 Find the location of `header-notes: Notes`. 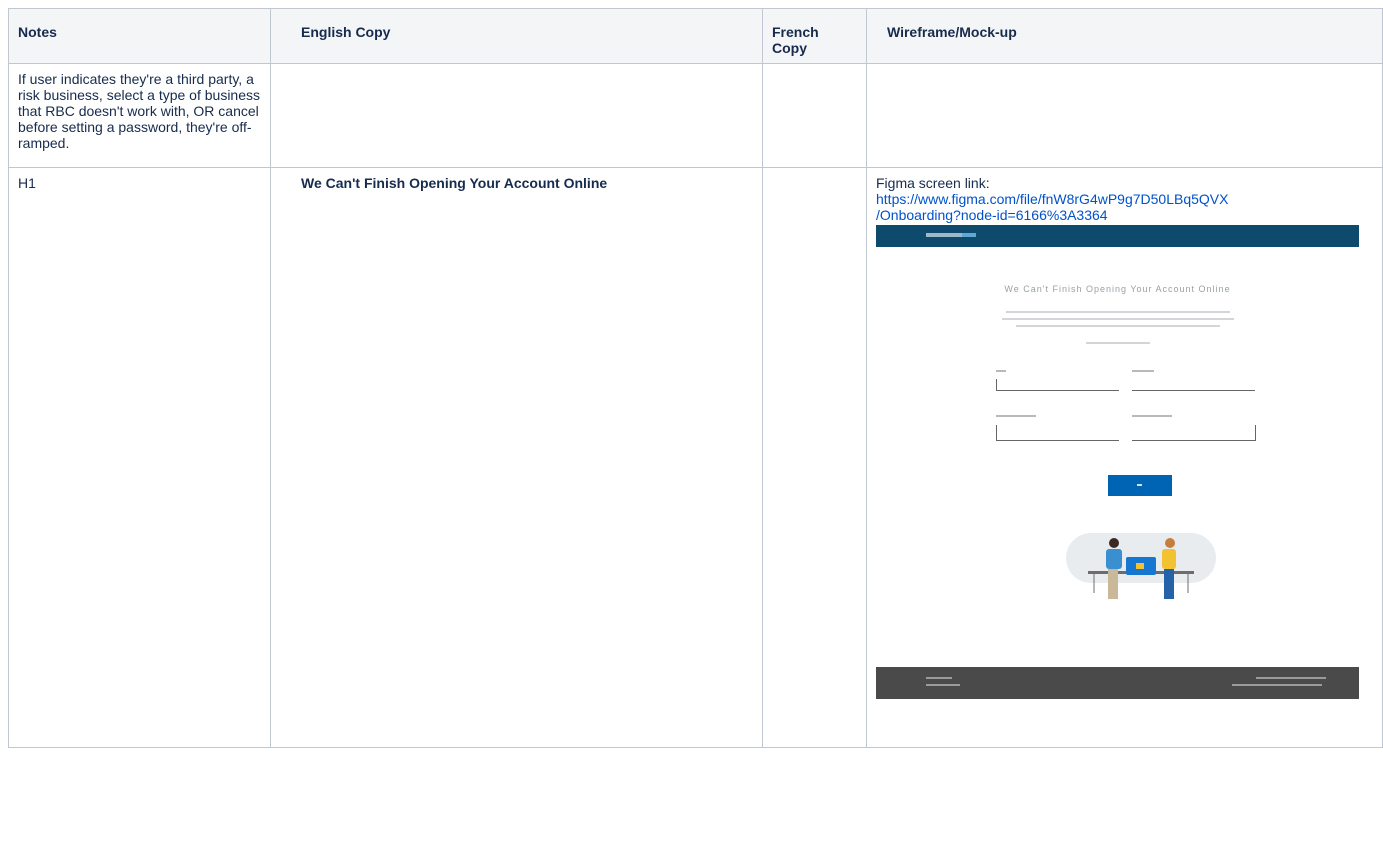

header-notes: Notes is located at coordinates (139, 36).